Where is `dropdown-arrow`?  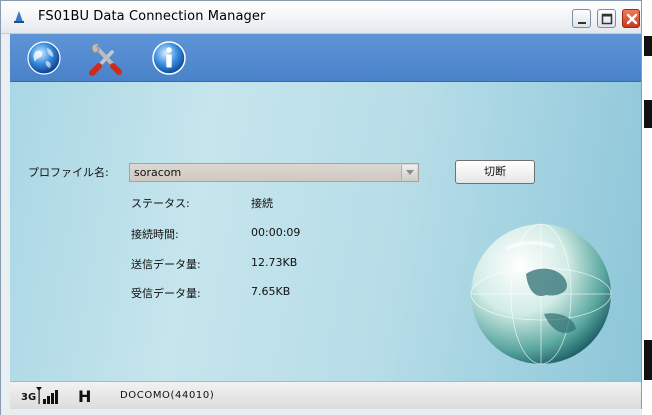
dropdown-arrow is located at coordinates (409, 172).